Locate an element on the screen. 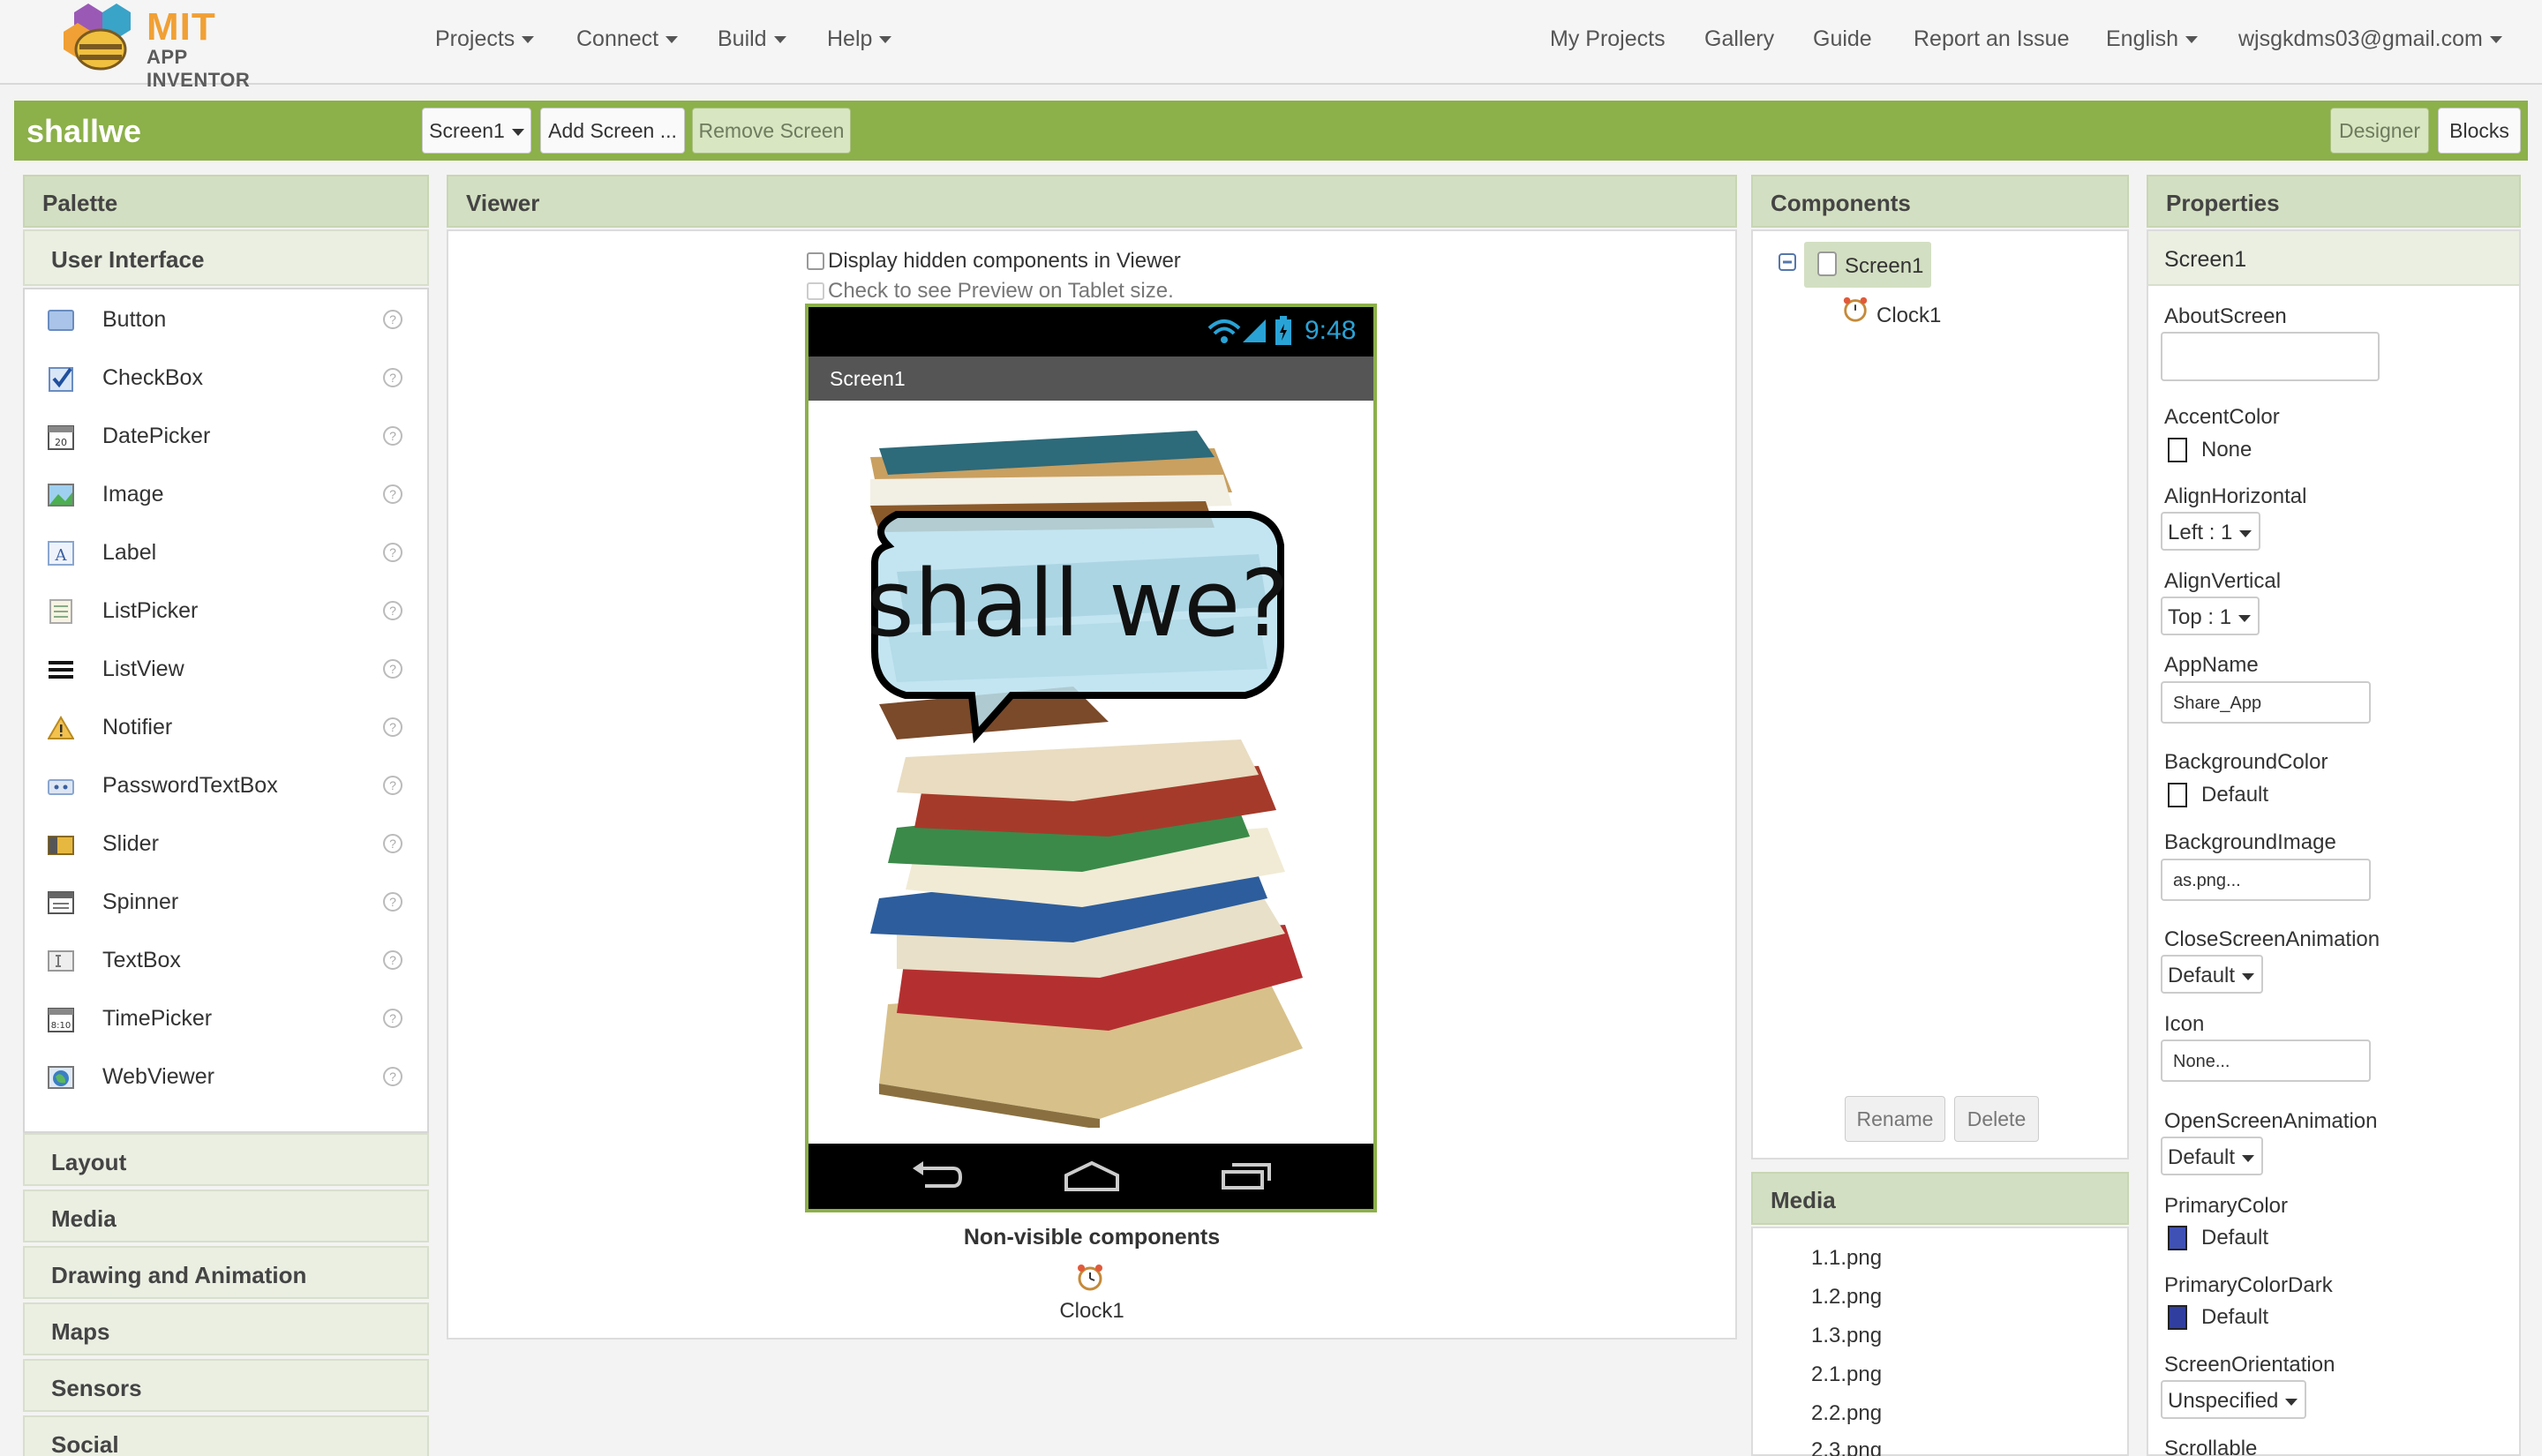 The height and width of the screenshot is (1456, 2542). palette-item-spinner: Spinner ? is located at coordinates (226, 901).